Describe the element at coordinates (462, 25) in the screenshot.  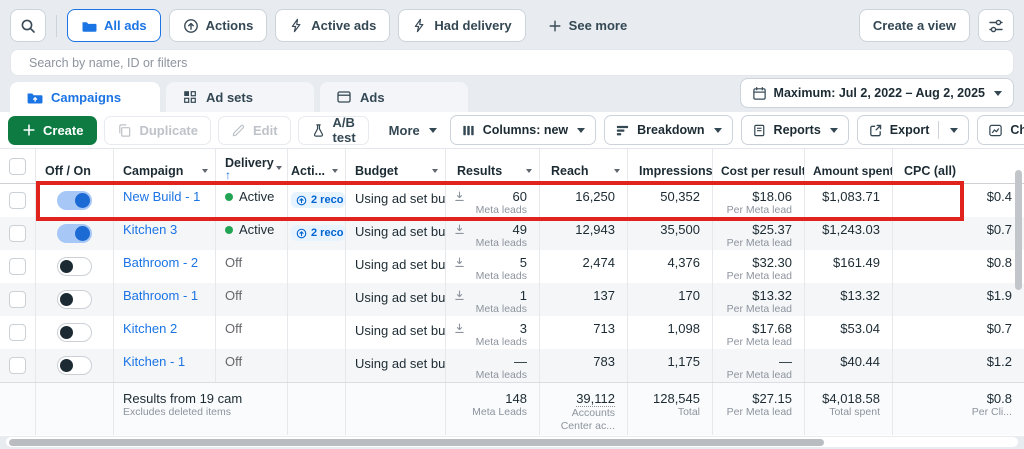
I see `filter-had-delivery: Had delivery` at that location.